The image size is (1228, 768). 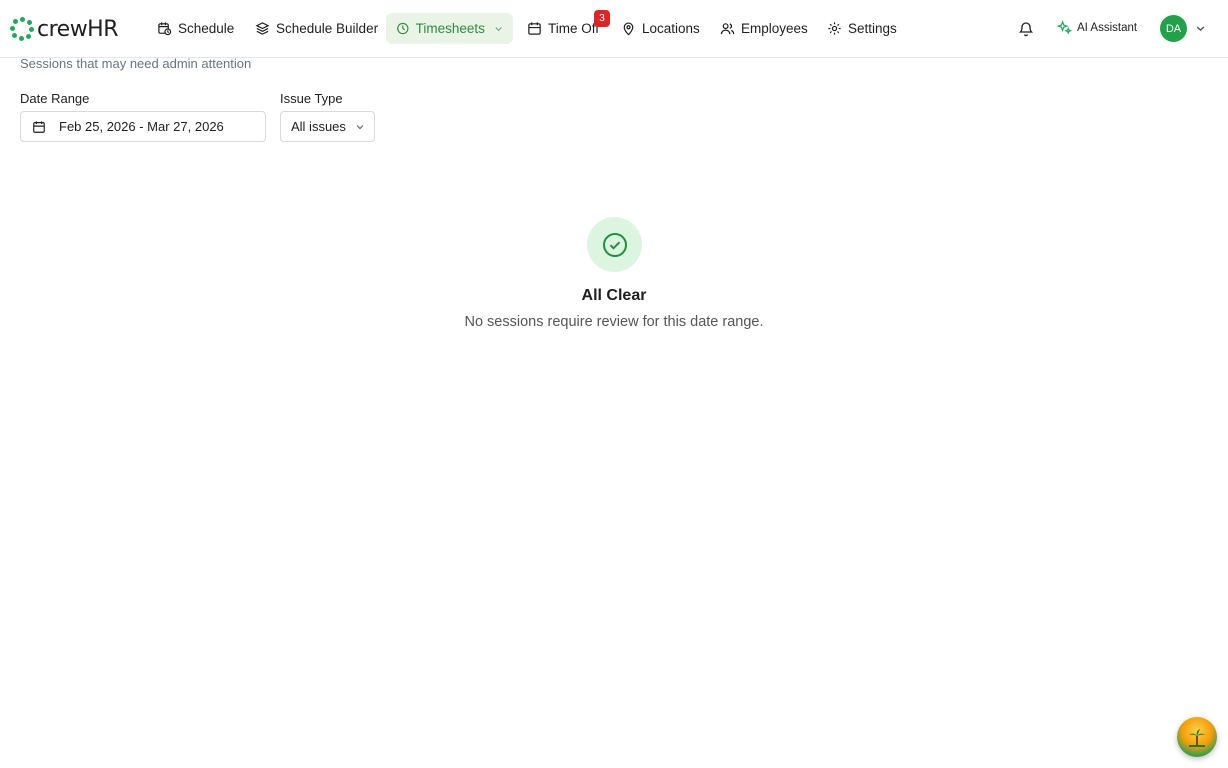 What do you see at coordinates (614, 295) in the screenshot?
I see `empty-state-title: All Clear` at bounding box center [614, 295].